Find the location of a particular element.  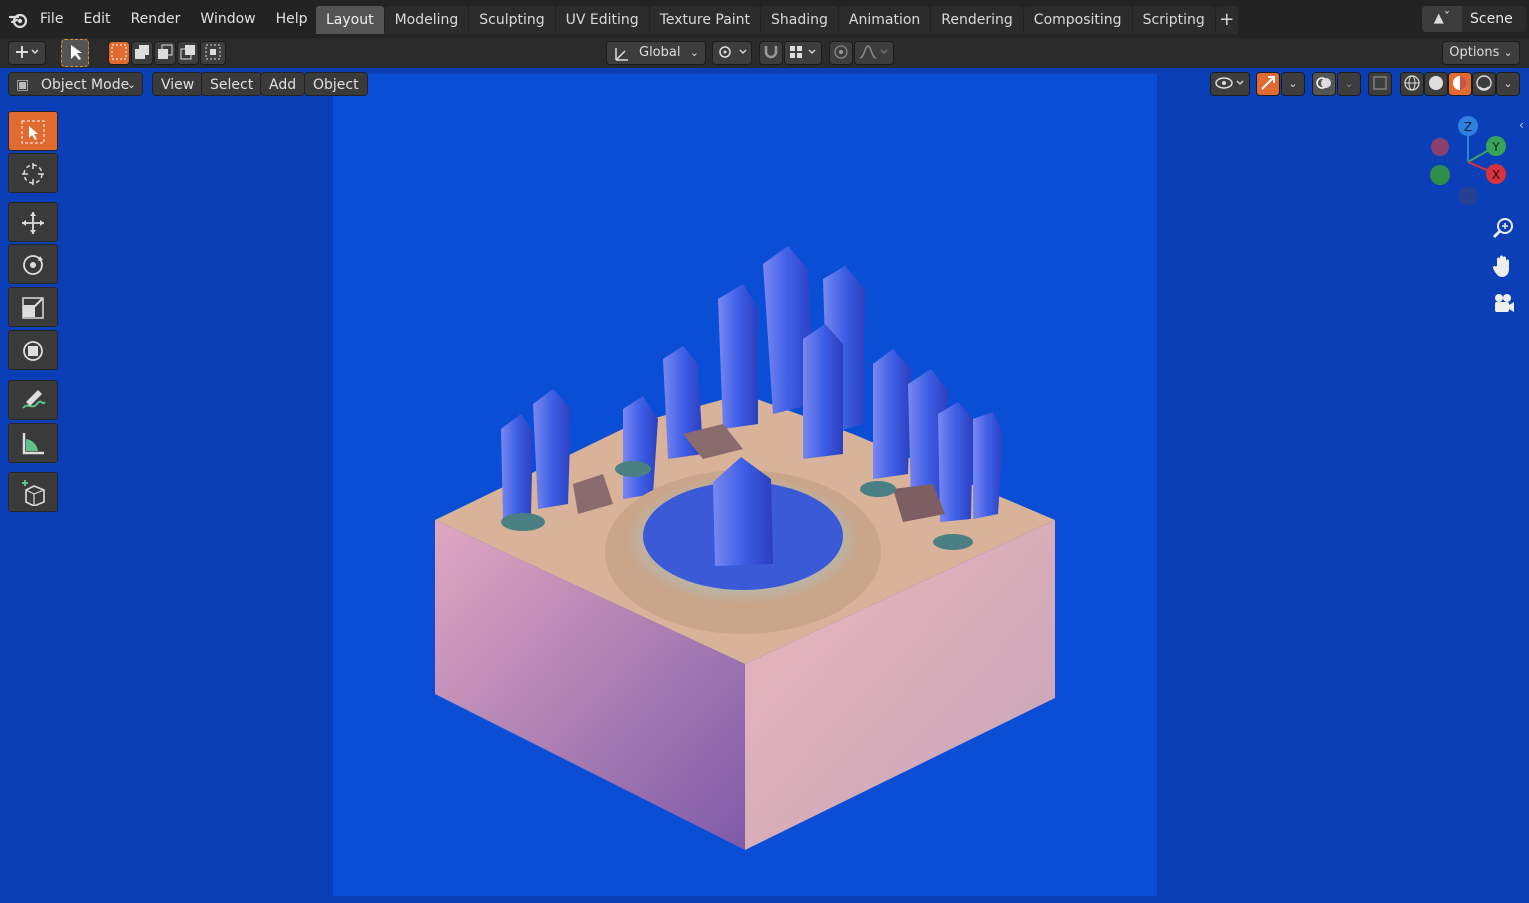

object-menu: Object is located at coordinates (336, 84).